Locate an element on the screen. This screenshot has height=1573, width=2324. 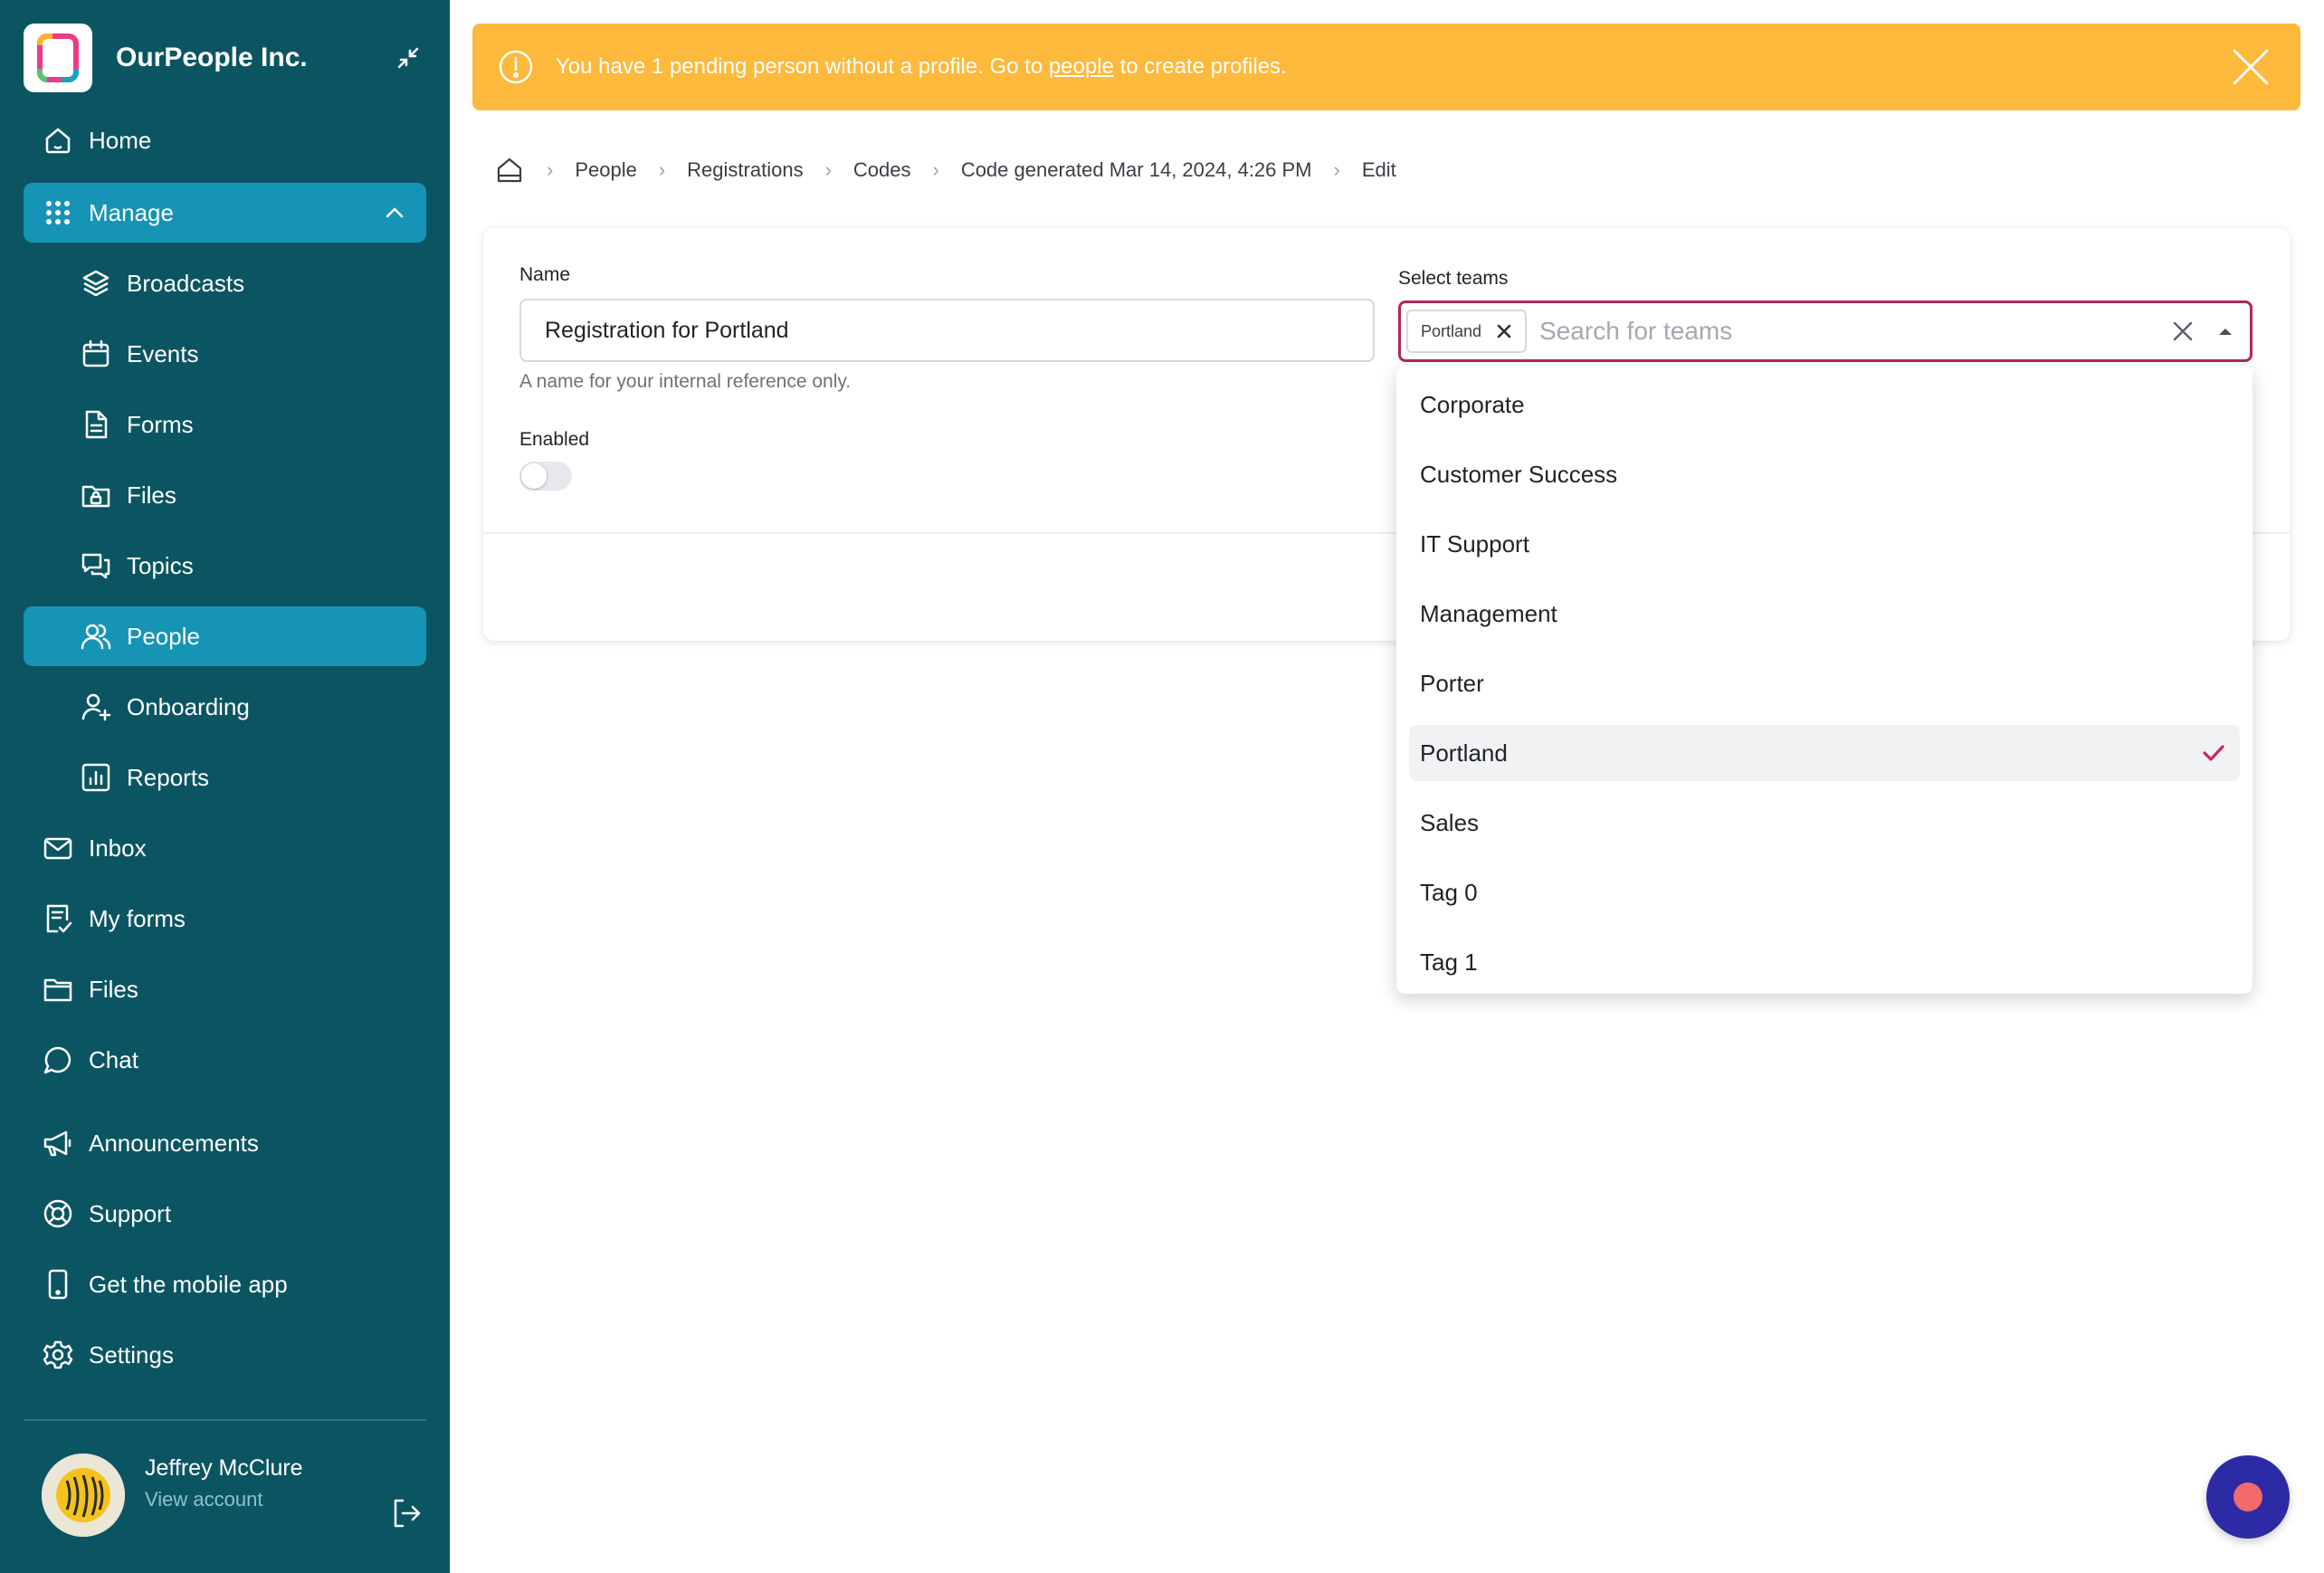
org-logo is located at coordinates (58, 58).